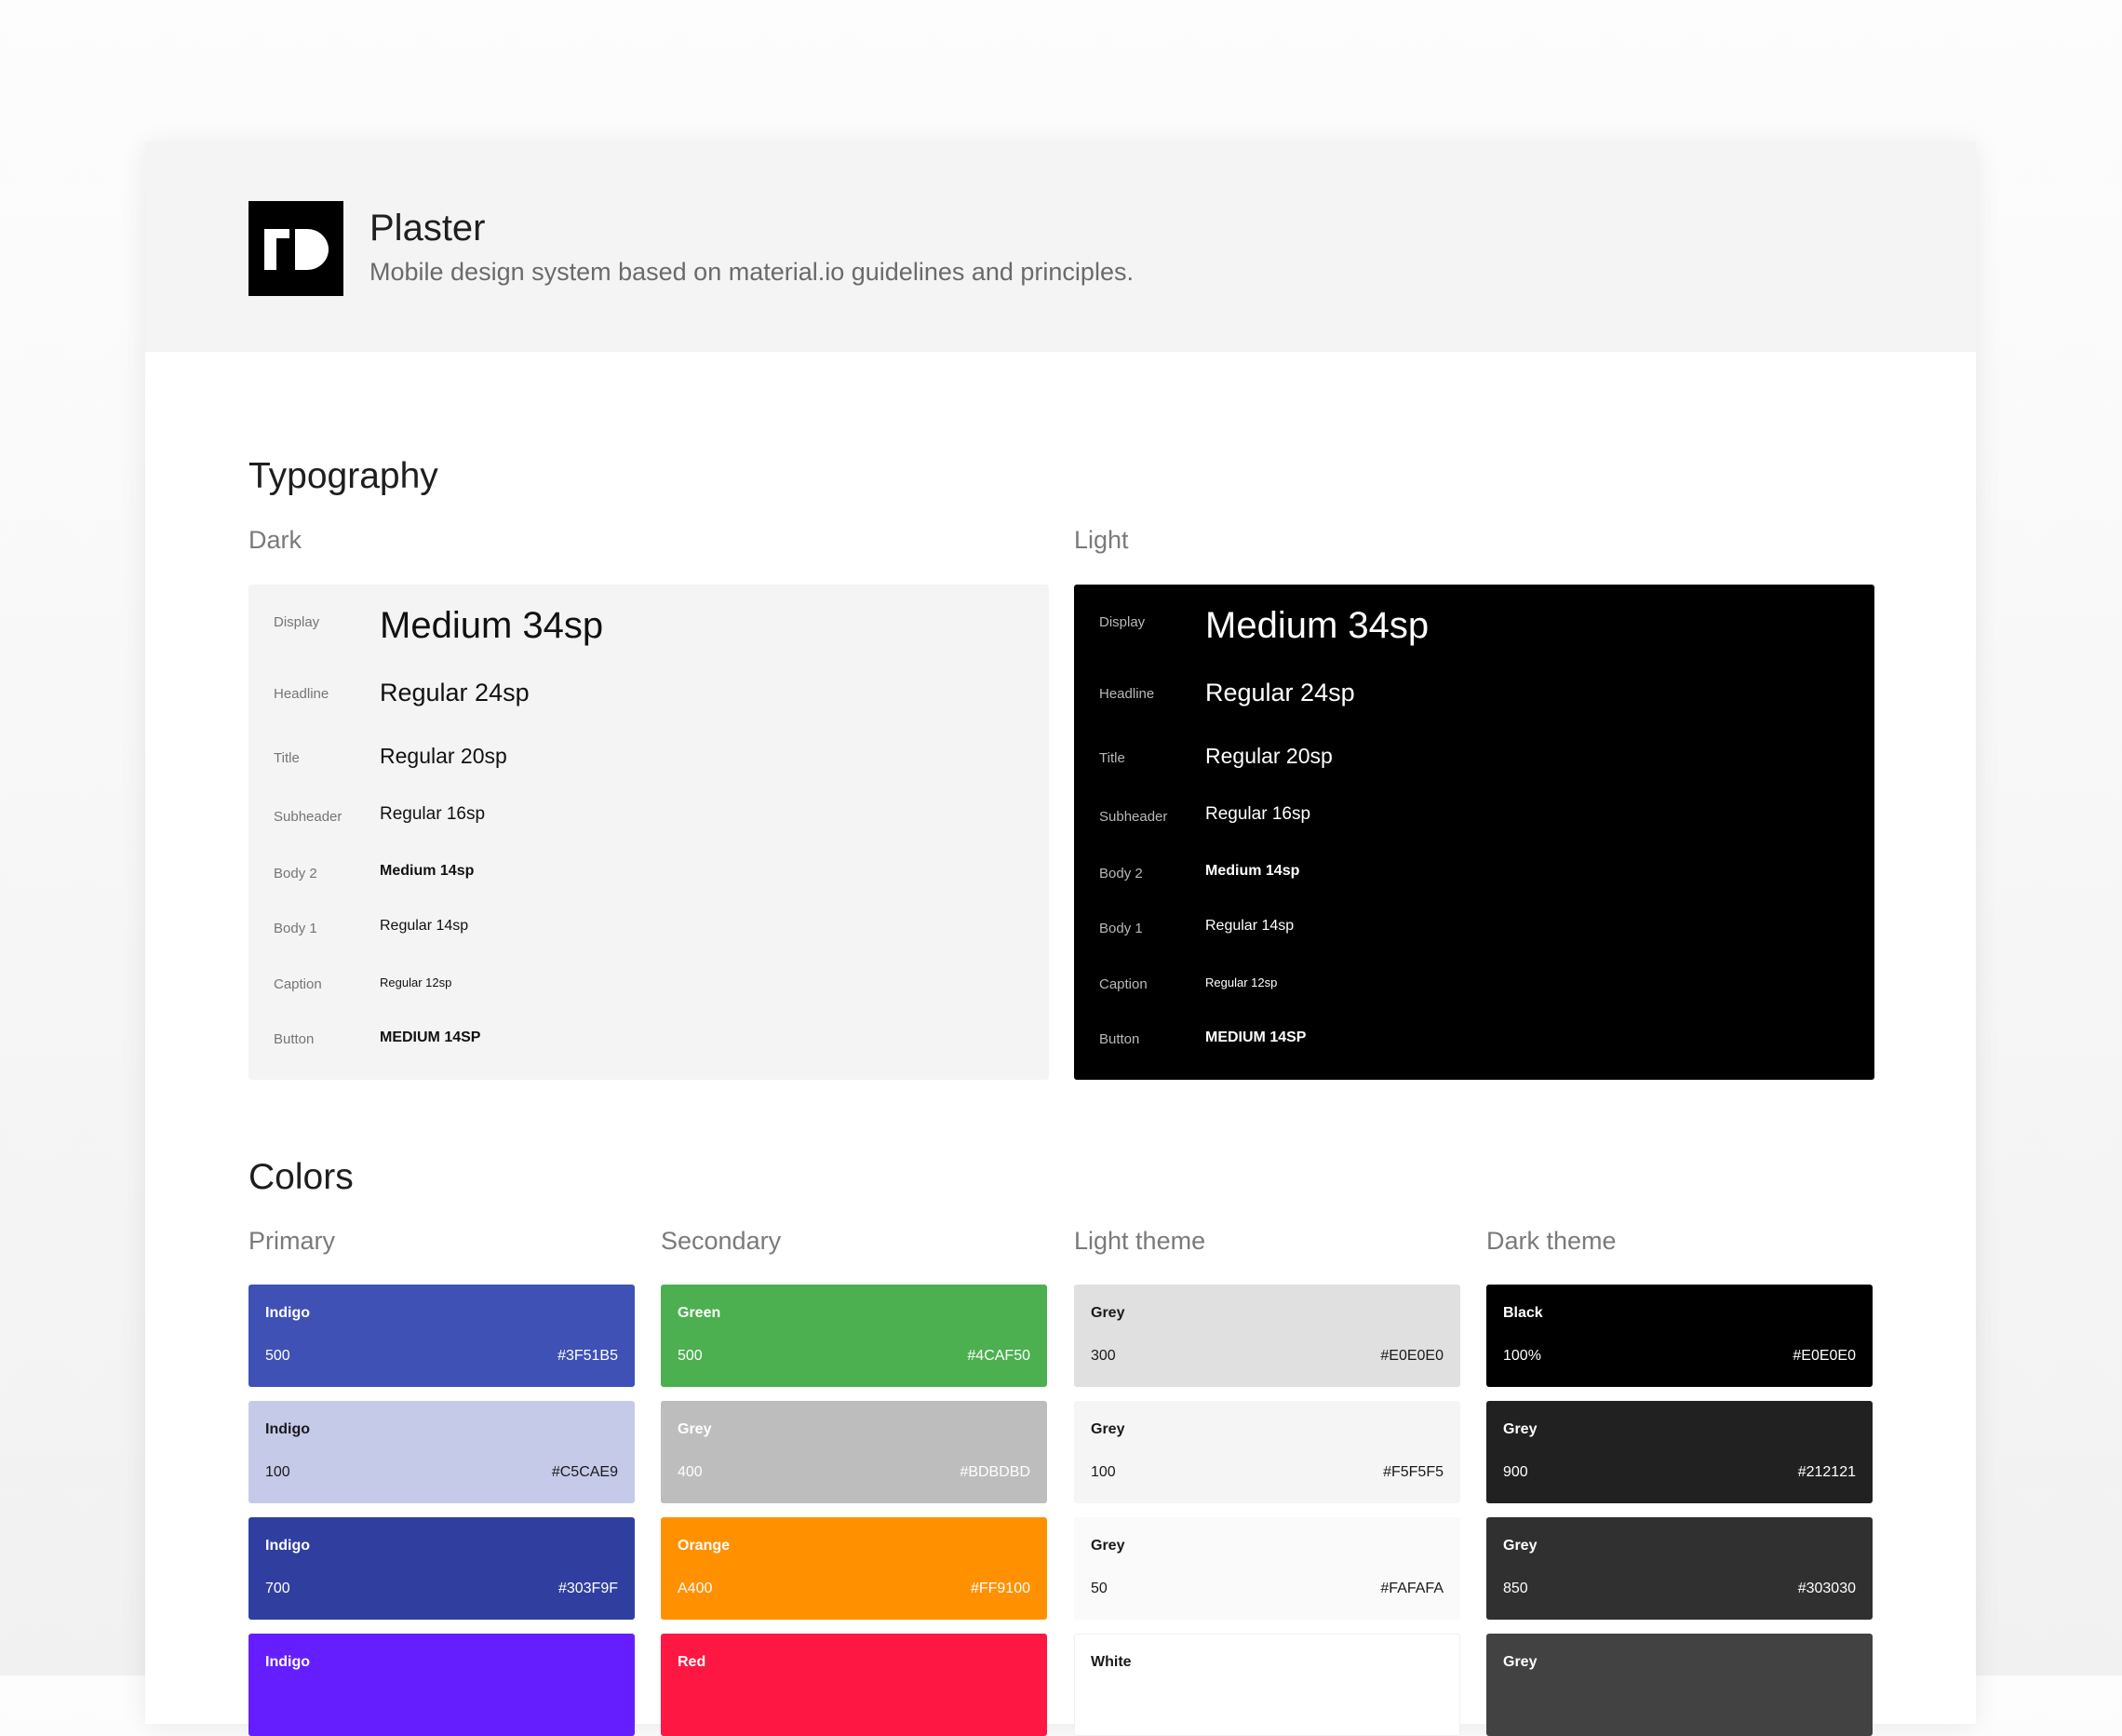  What do you see at coordinates (1413, 1472) in the screenshot?
I see `swatch-hex-code: #F5F5F5` at bounding box center [1413, 1472].